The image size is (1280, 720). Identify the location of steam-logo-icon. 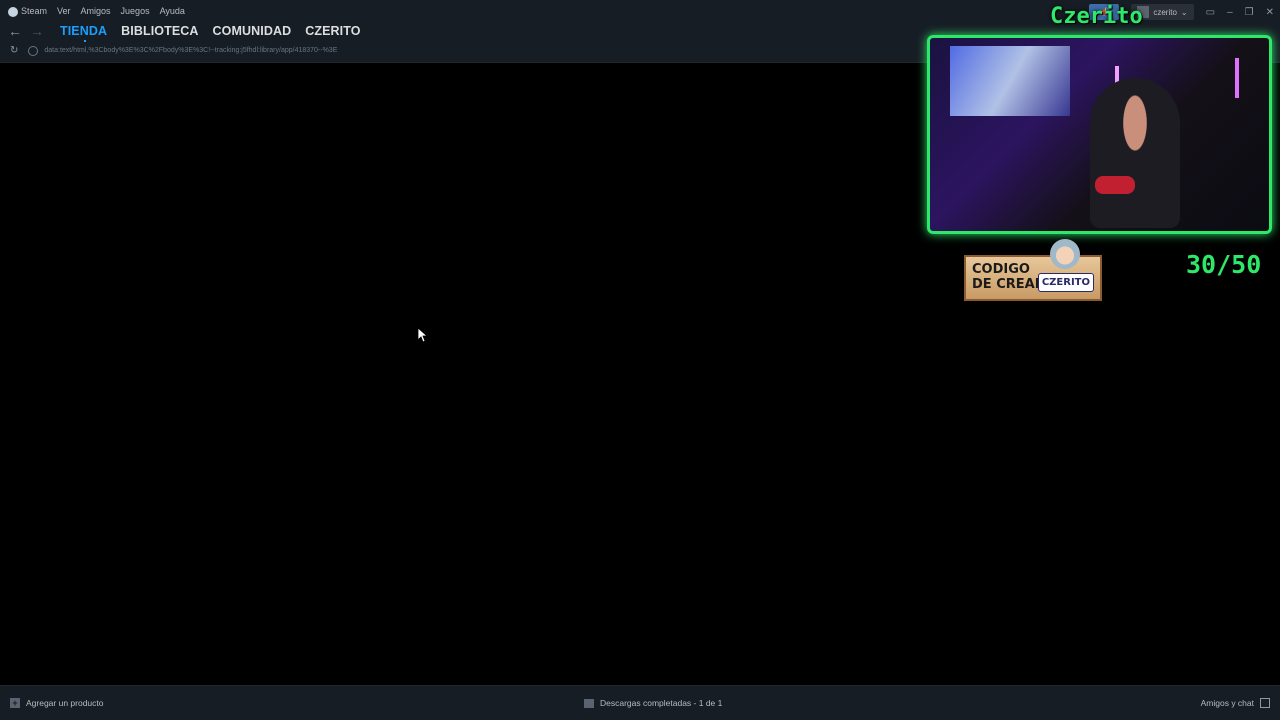
(13, 11).